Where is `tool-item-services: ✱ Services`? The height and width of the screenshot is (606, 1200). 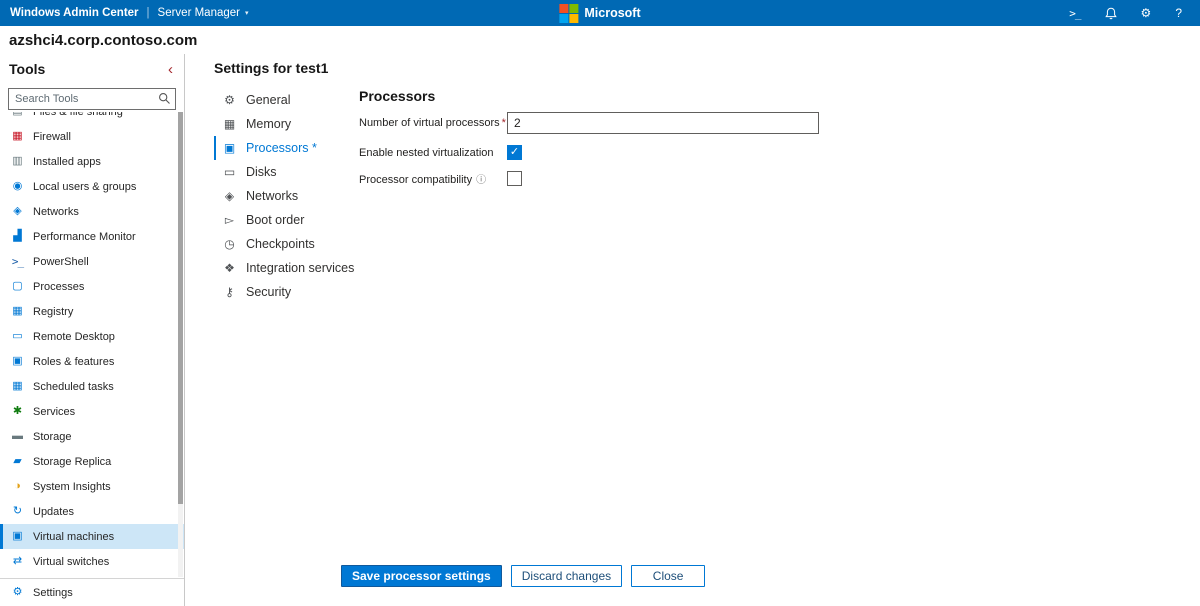
tool-item-services: ✱ Services is located at coordinates (92, 411).